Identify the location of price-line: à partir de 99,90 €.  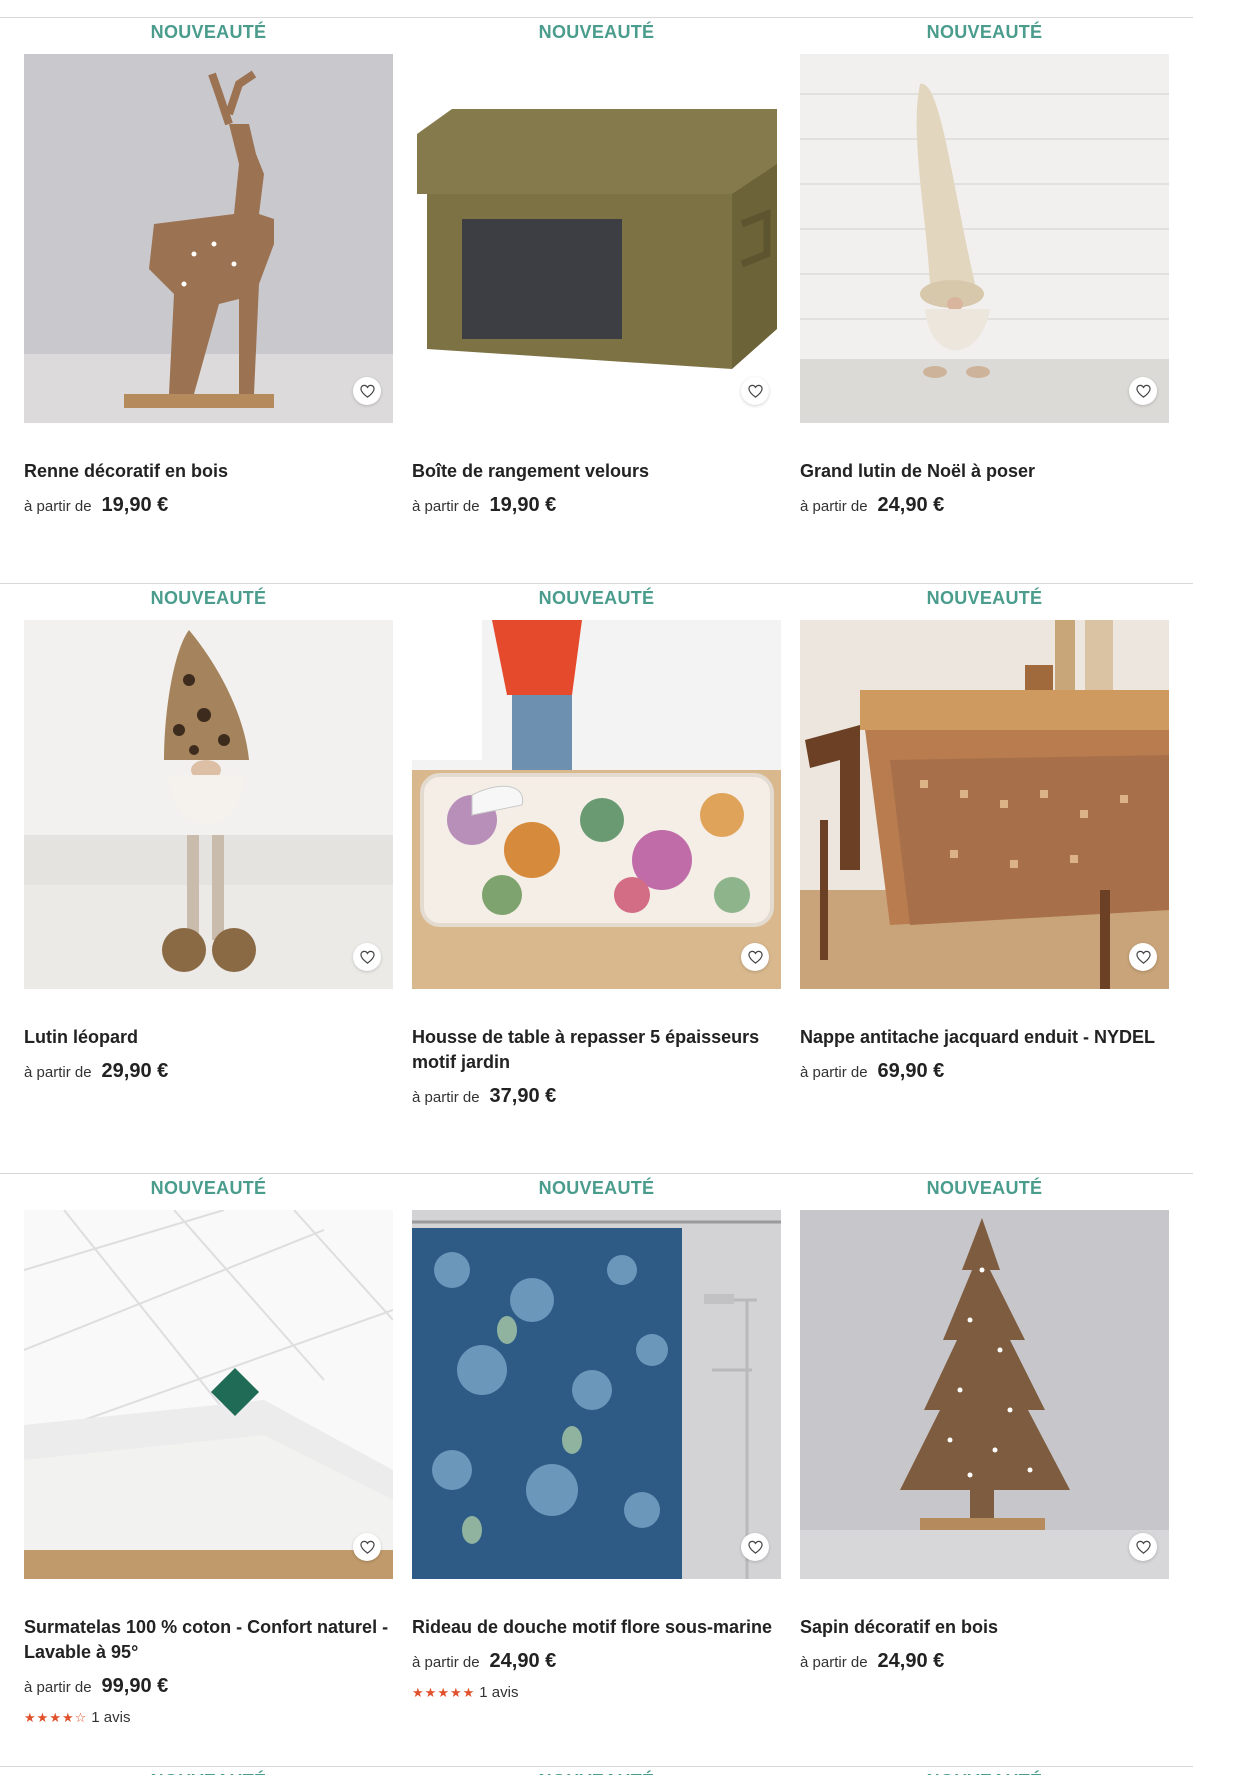
(96, 1686).